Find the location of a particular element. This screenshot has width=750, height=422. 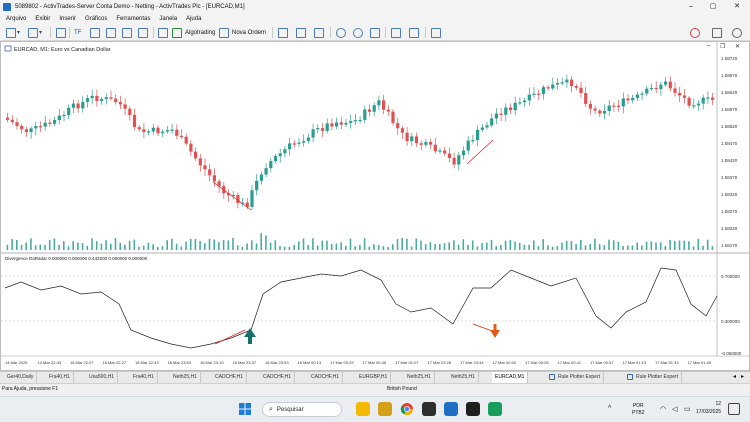

metaeditor-button is located at coordinates (163, 32).